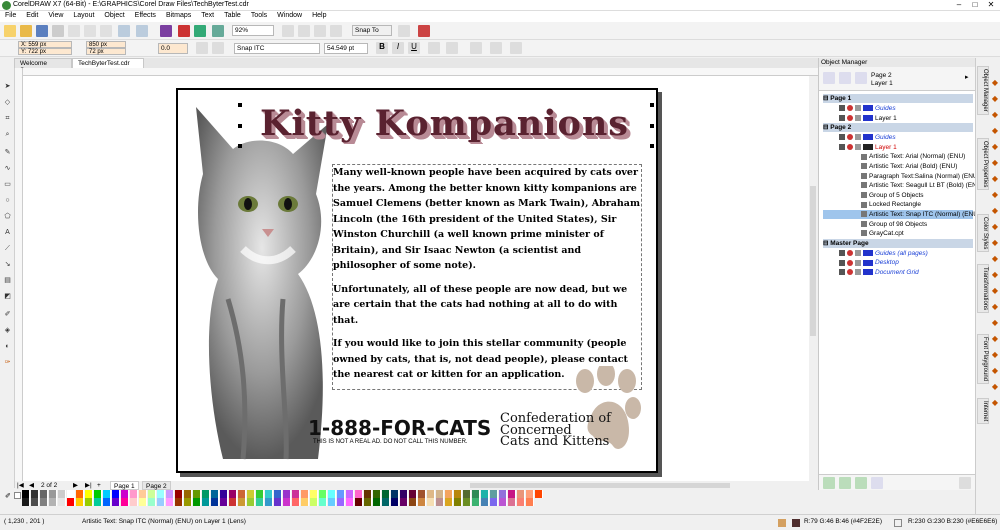 Image resolution: width=1000 pixels, height=530 pixels. Describe the element at coordinates (74, 31) in the screenshot. I see `cut-icon` at that location.